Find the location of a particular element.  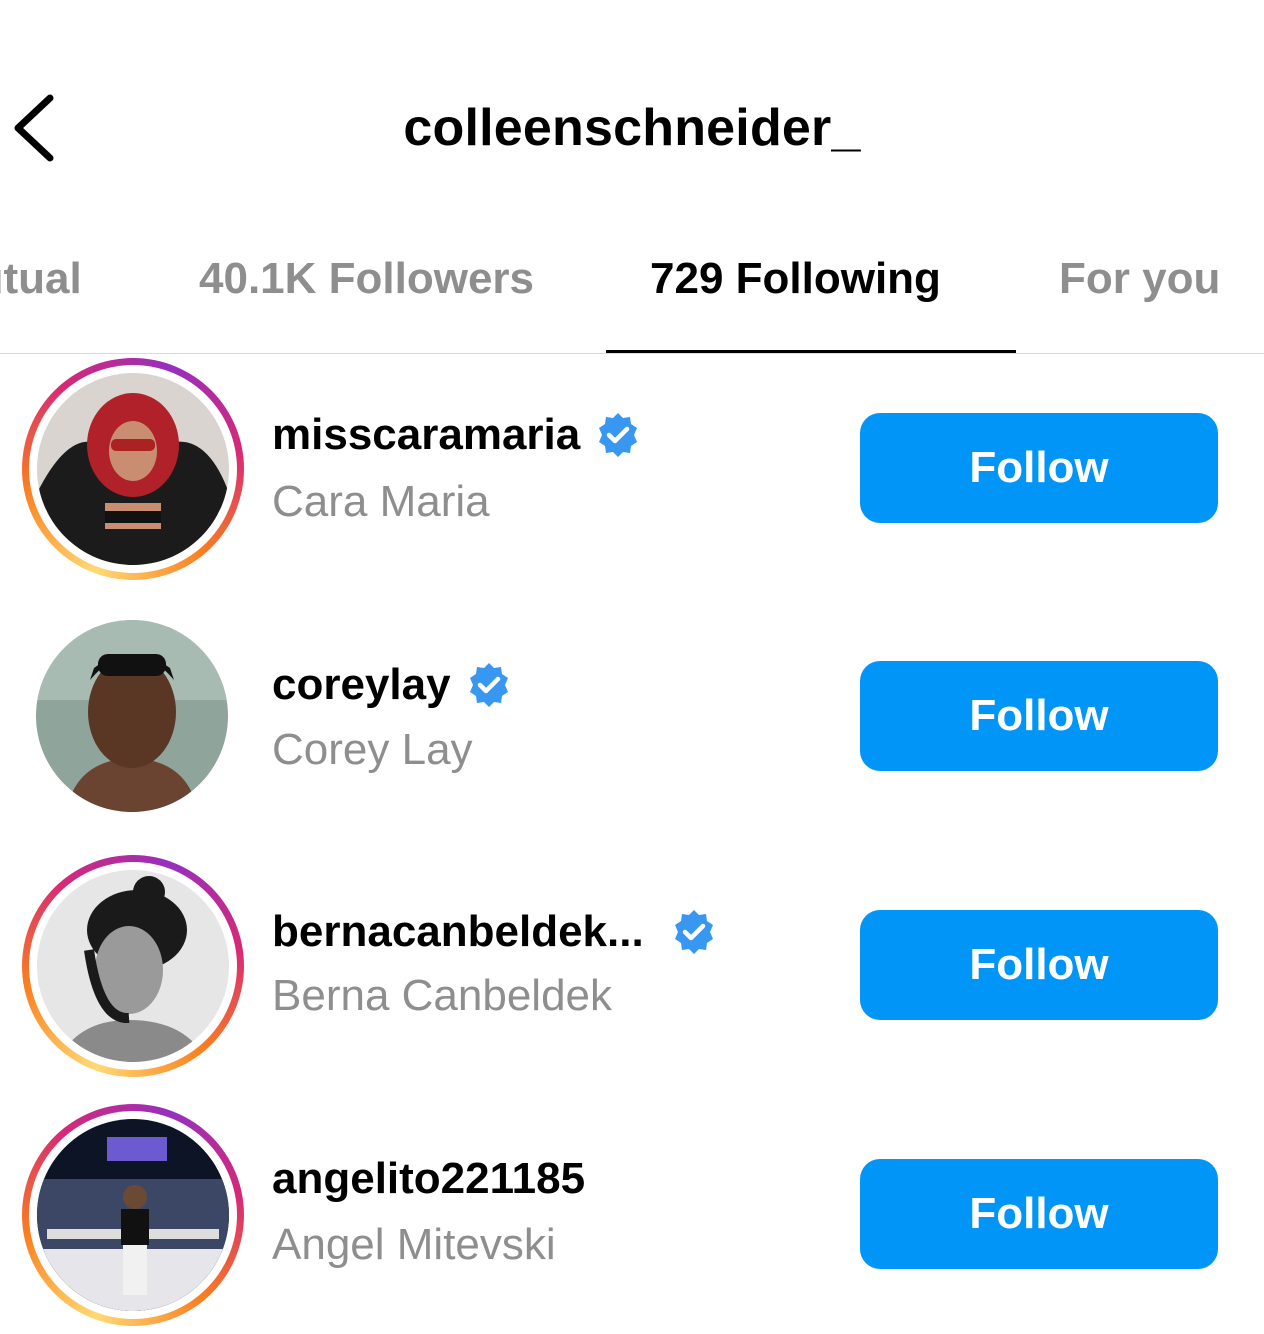

full-name: Angel Mitevski is located at coordinates (414, 1244).